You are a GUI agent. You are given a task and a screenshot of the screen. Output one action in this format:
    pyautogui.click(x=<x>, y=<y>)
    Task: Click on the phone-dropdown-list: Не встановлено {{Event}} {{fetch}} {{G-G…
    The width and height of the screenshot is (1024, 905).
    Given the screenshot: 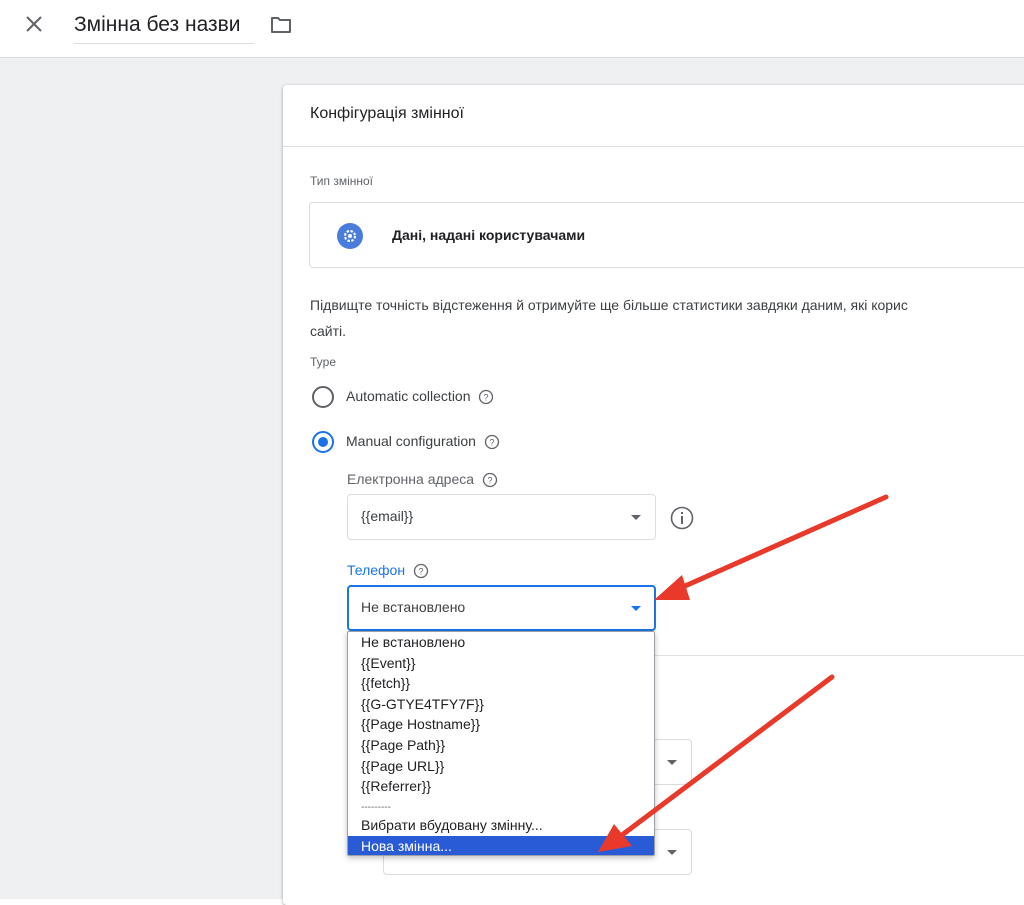 What is the action you would take?
    pyautogui.click(x=501, y=743)
    